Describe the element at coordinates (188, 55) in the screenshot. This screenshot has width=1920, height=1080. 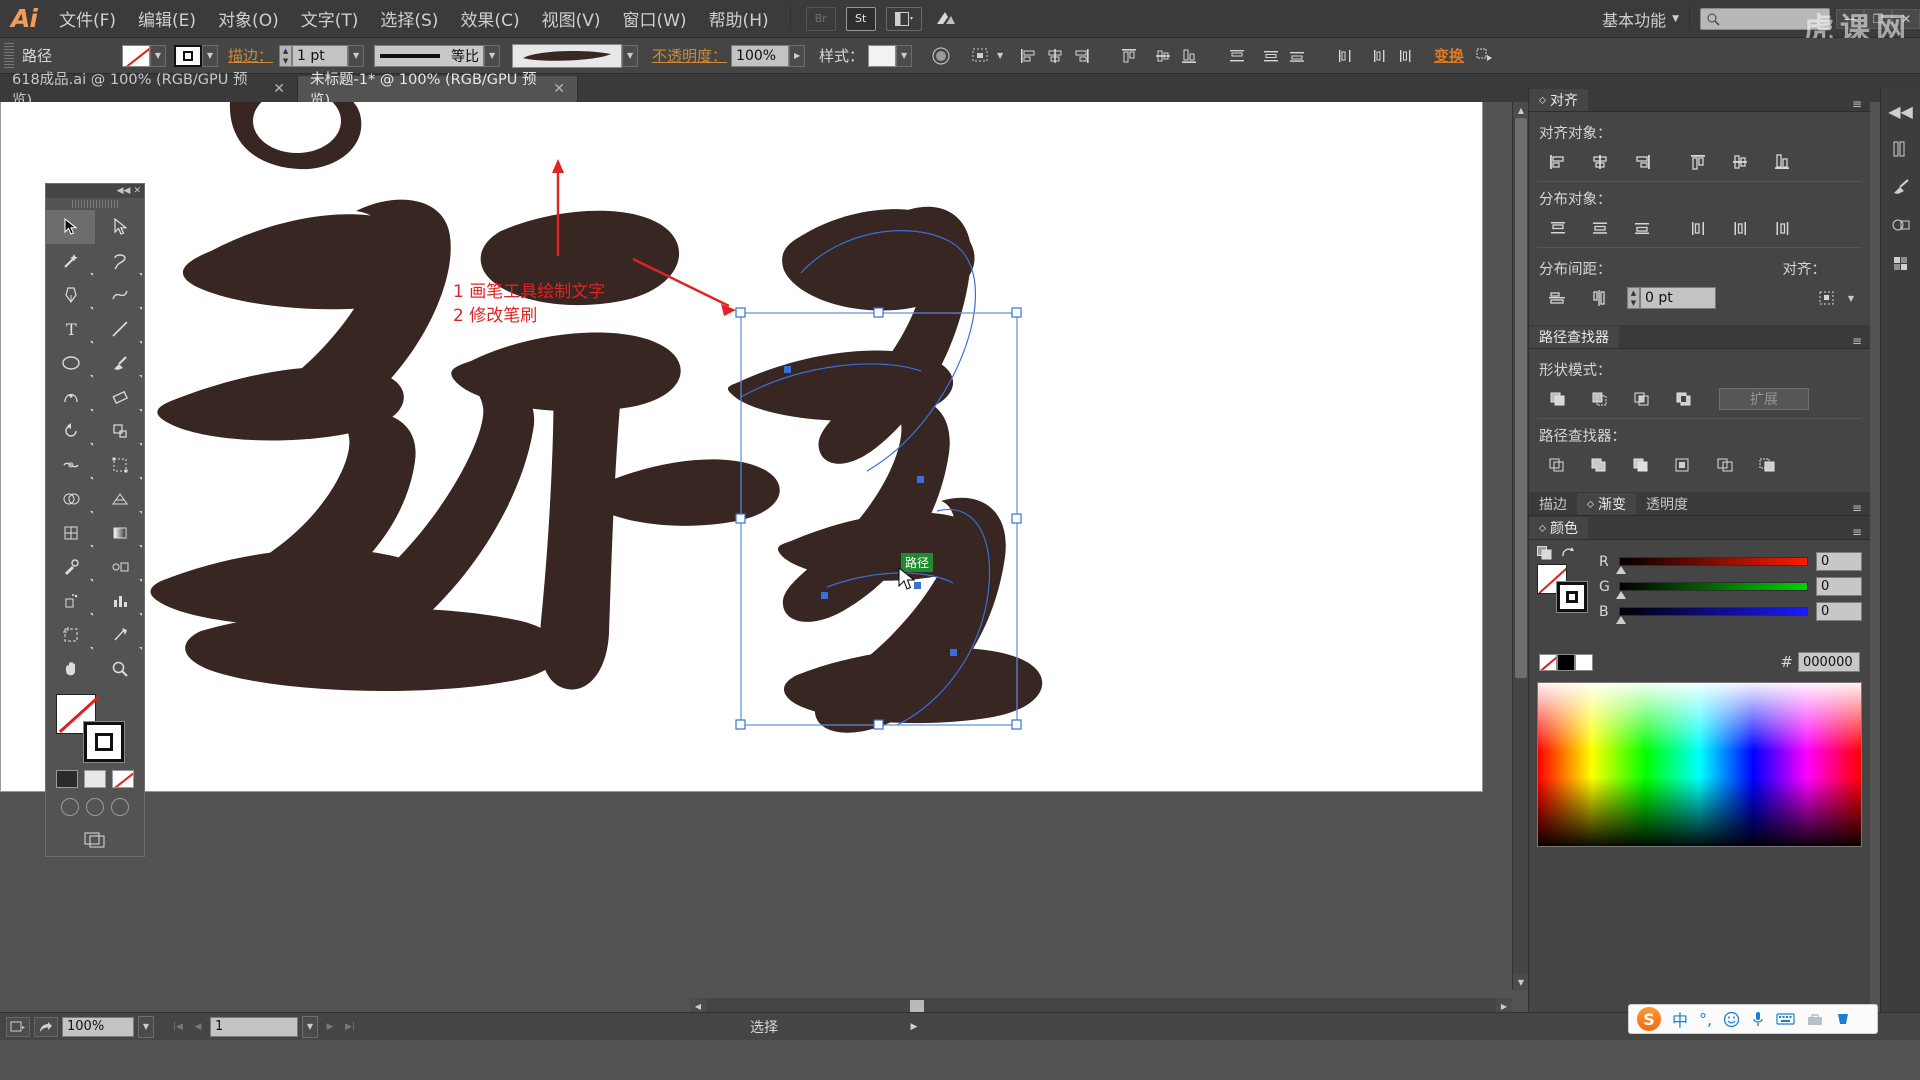
I see `stroke-swatch` at that location.